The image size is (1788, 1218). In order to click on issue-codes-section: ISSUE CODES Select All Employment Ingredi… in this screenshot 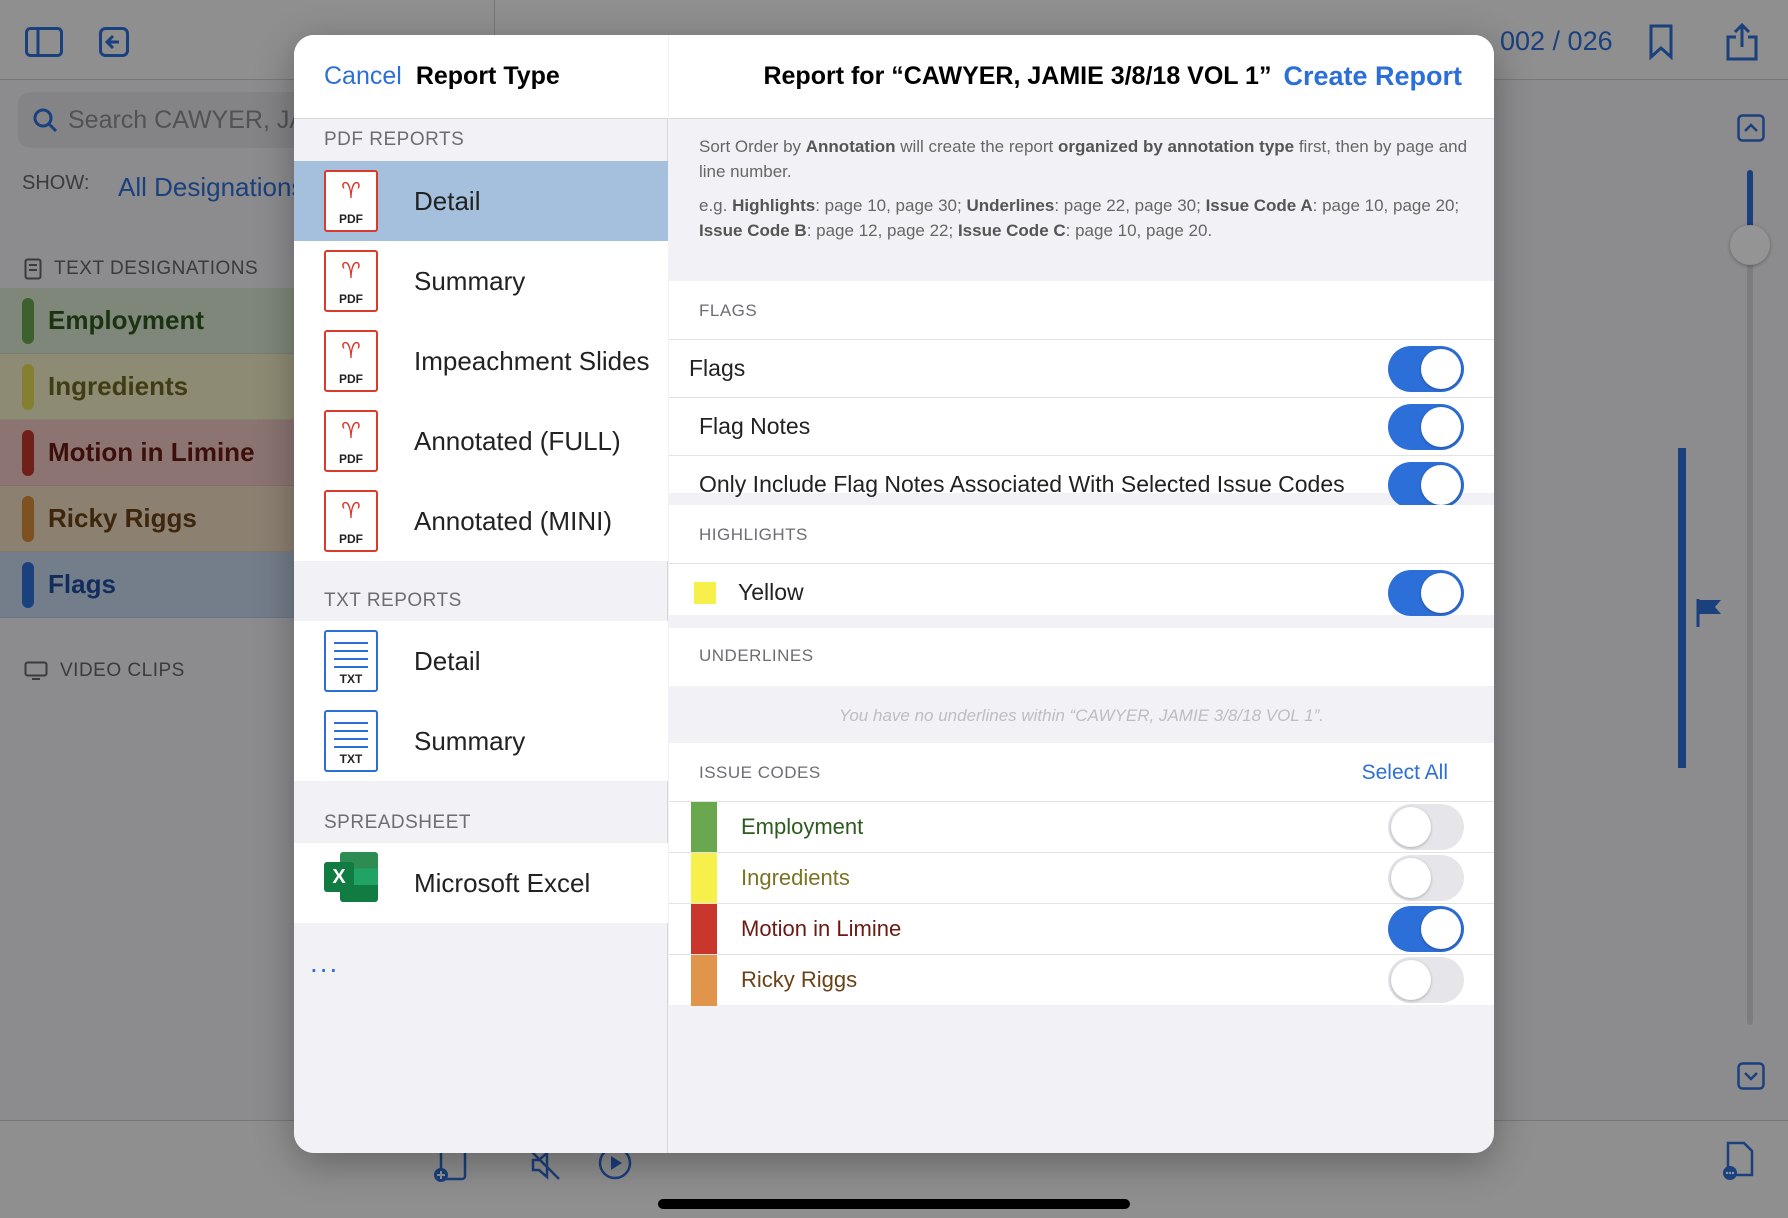, I will do `click(1081, 874)`.